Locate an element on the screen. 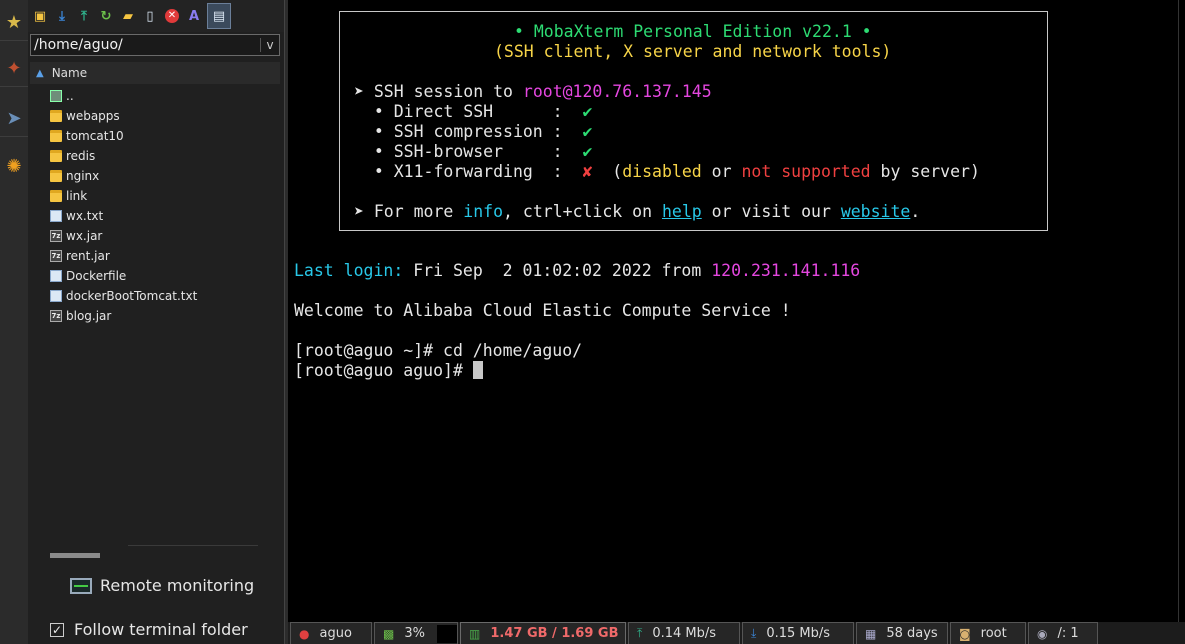 The image size is (1185, 644). file-row: wx.txt is located at coordinates (165, 216).